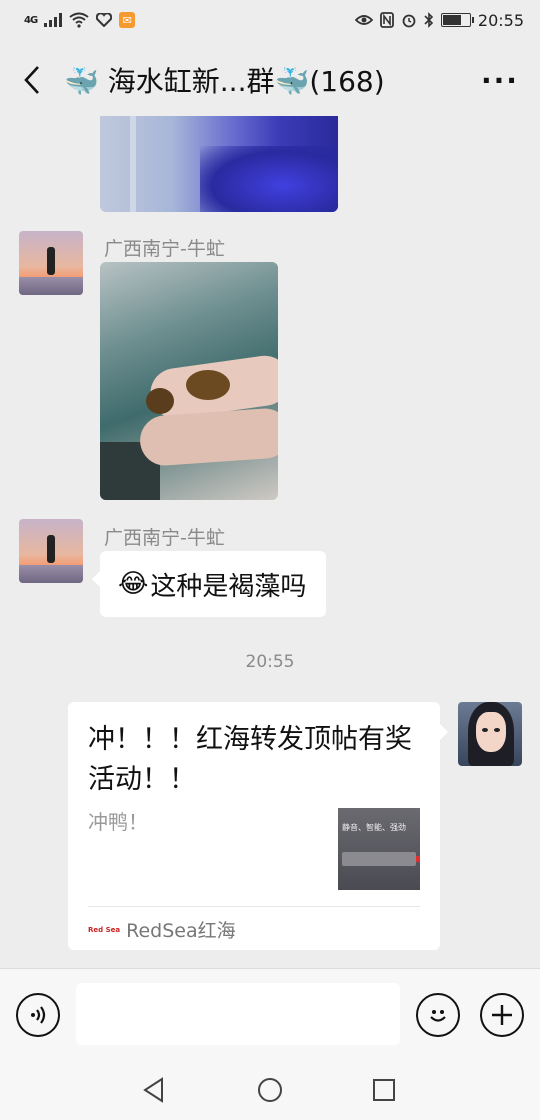 The height and width of the screenshot is (1120, 540). I want to click on thumb-text: 静音、智能、强劲, so click(374, 827).